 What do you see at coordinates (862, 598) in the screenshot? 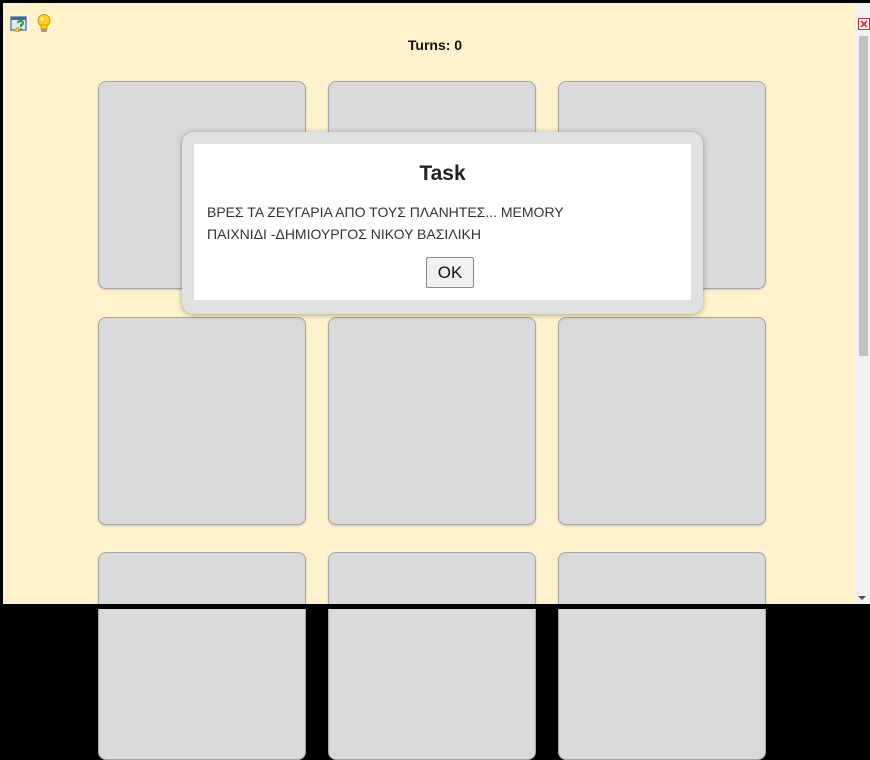
I see `scroll-down-arrow-icon` at bounding box center [862, 598].